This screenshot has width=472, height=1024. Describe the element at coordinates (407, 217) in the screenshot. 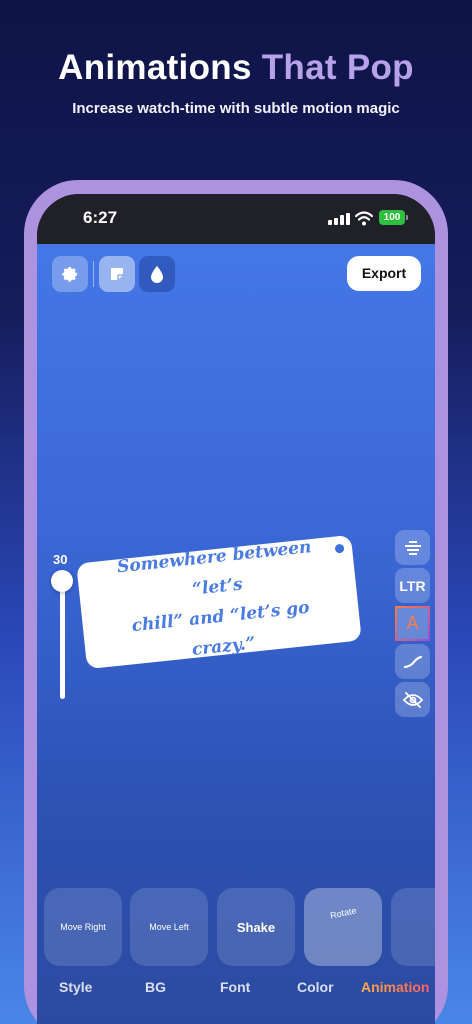

I see `battery-tip` at that location.